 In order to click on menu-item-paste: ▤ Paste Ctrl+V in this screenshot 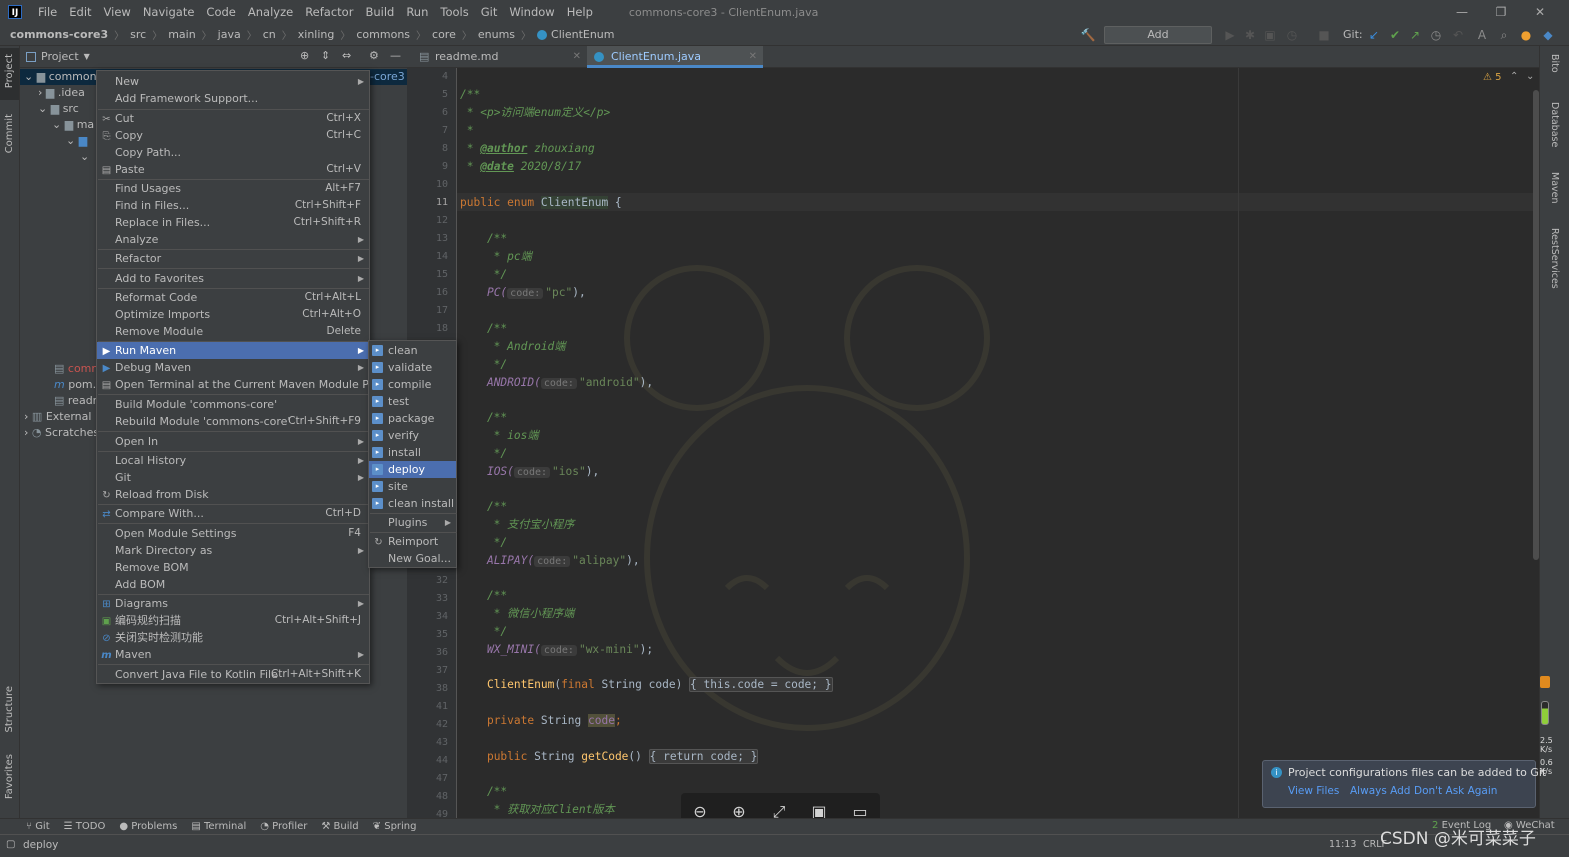, I will do `click(233, 169)`.